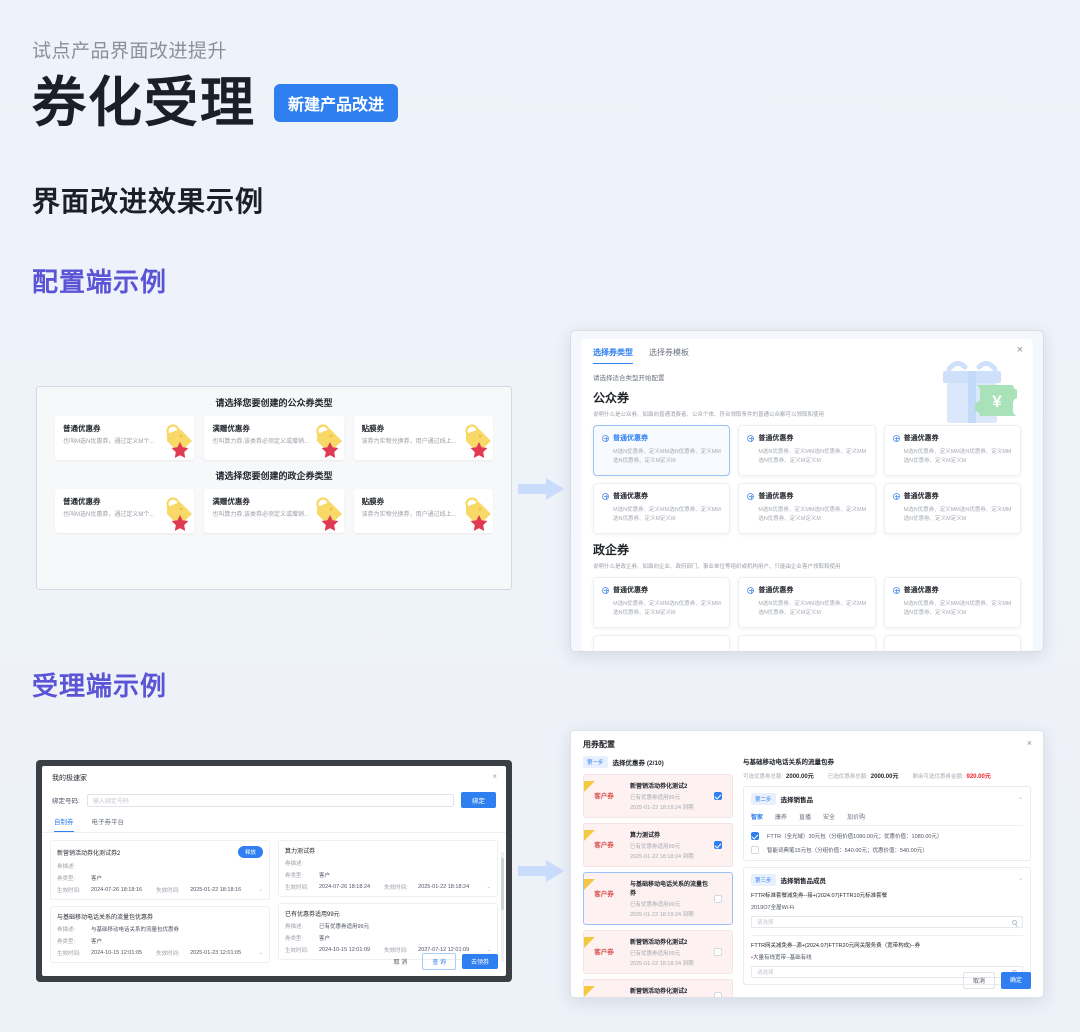 The height and width of the screenshot is (1032, 1080). I want to click on field-label-start: 生效时间:, so click(69, 891).